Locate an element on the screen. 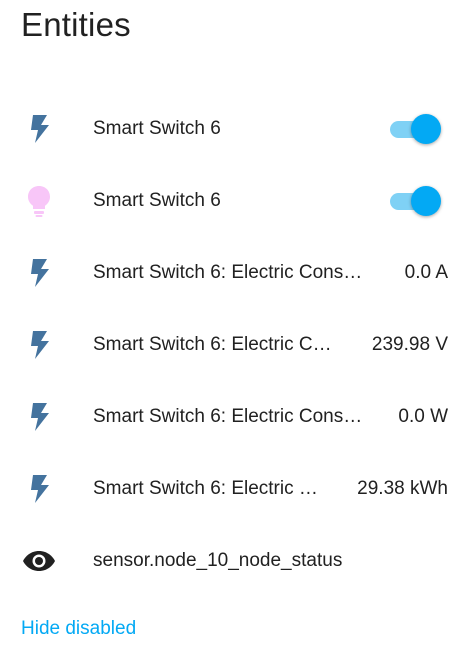 The height and width of the screenshot is (660, 469). entity-state: 29.38 kWh is located at coordinates (402, 488).